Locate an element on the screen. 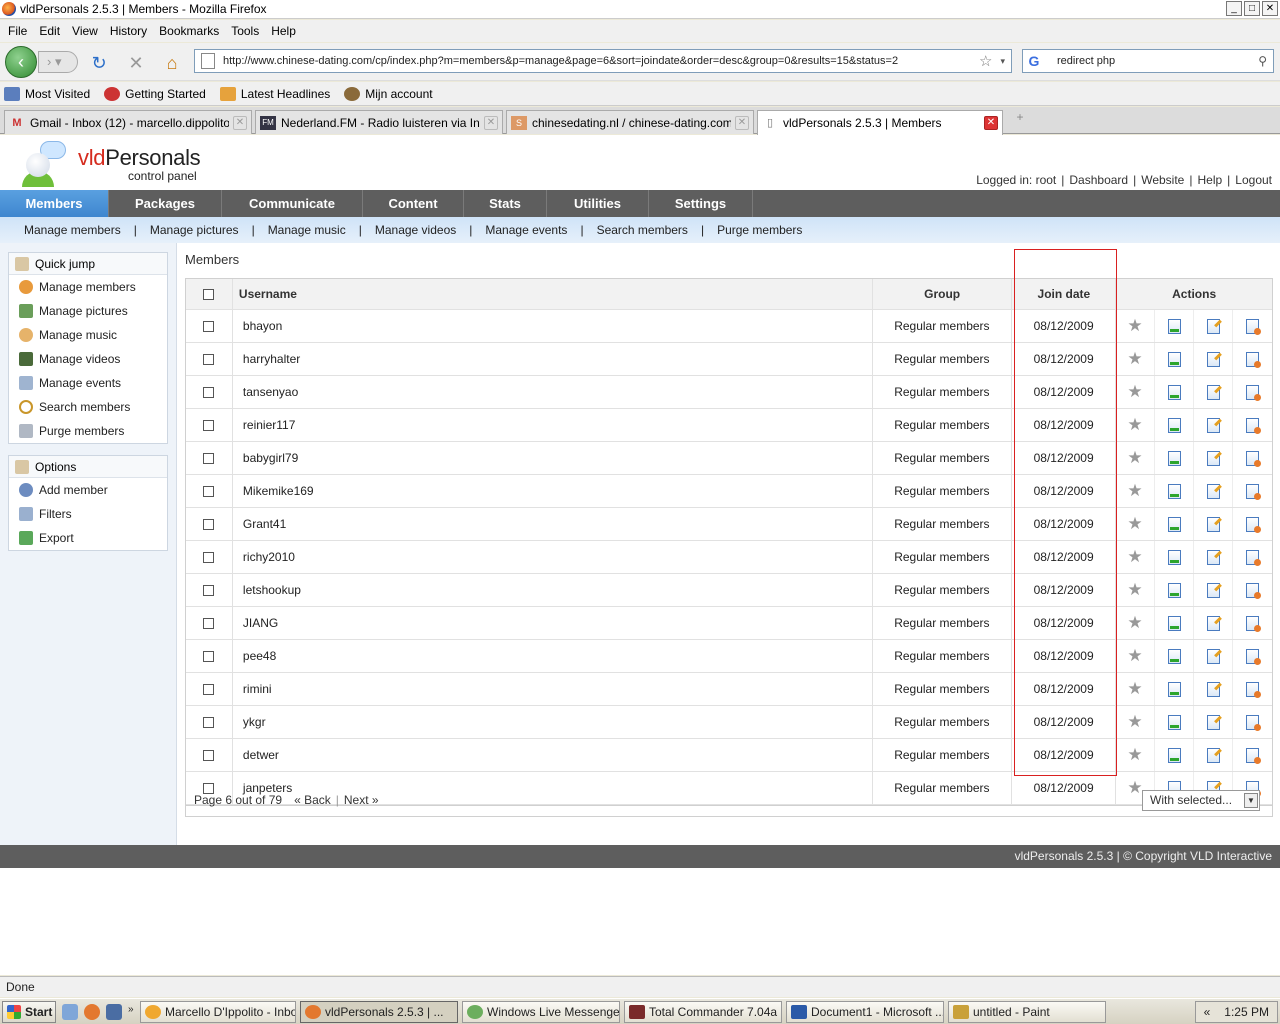  nav-stats: Stats is located at coordinates (505, 203).